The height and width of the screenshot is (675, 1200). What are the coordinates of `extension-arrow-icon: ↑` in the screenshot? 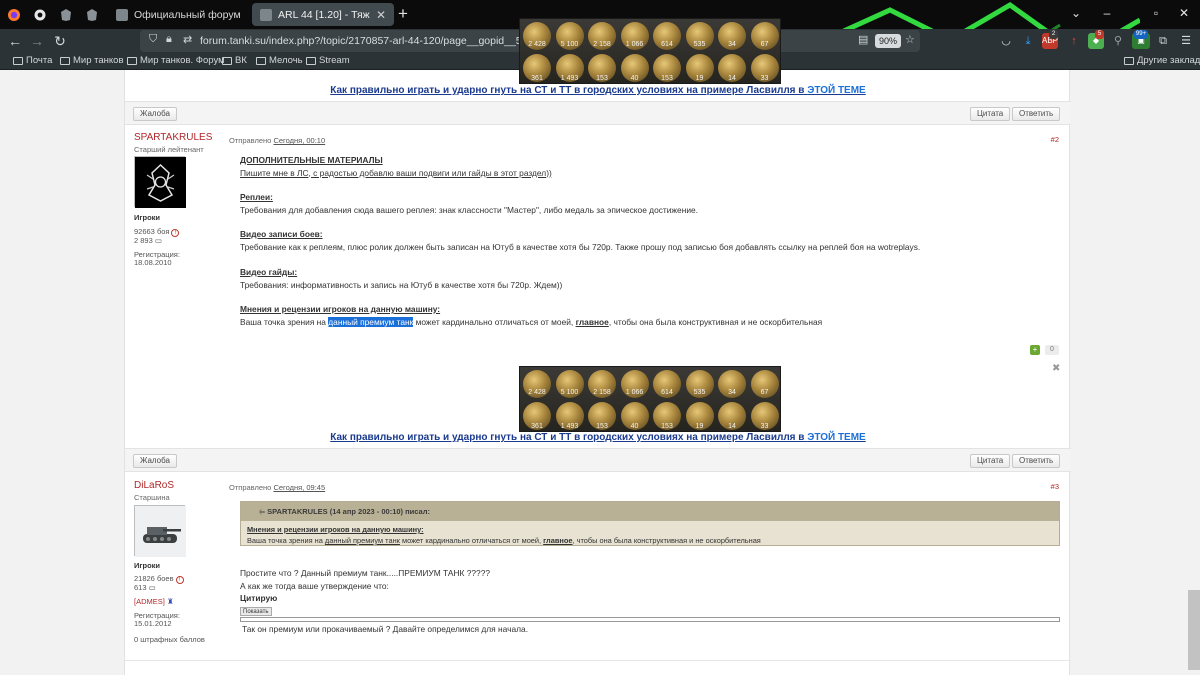 It's located at (1074, 41).